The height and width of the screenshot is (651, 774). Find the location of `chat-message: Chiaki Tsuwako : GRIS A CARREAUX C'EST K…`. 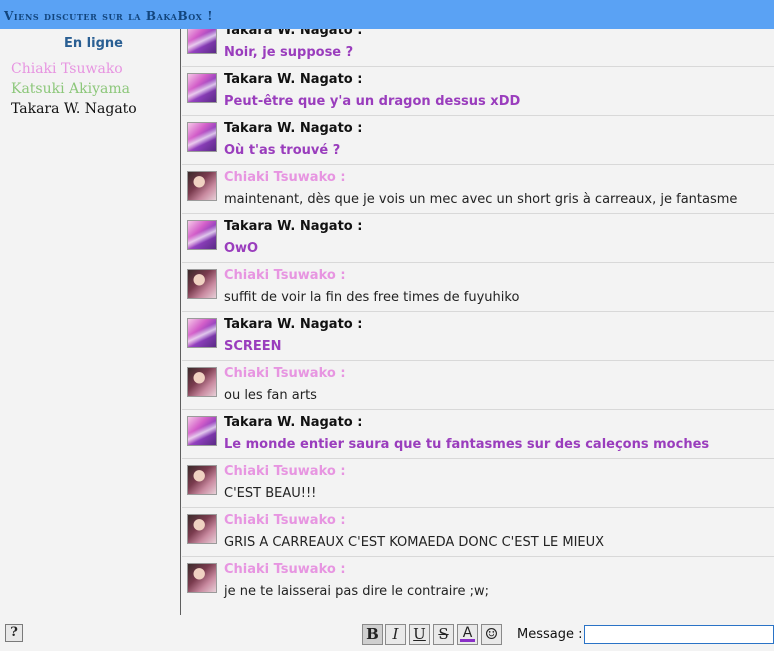

chat-message: Chiaki Tsuwako : GRIS A CARREAUX C'EST K… is located at coordinates (478, 531).